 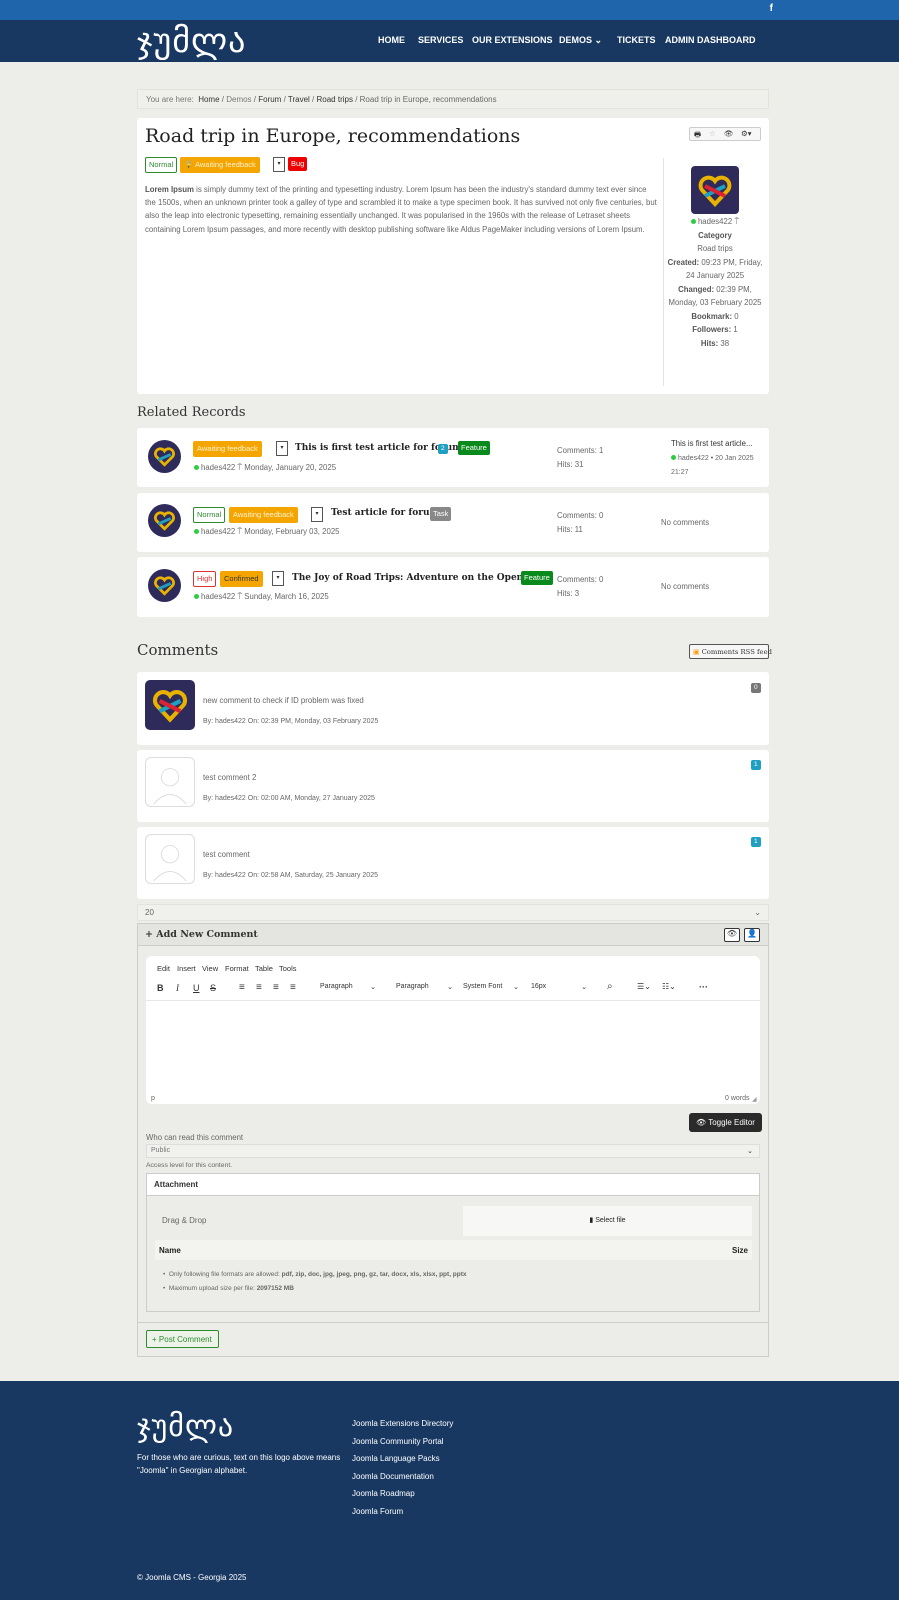 I want to click on menu-view: View, so click(x=210, y=968).